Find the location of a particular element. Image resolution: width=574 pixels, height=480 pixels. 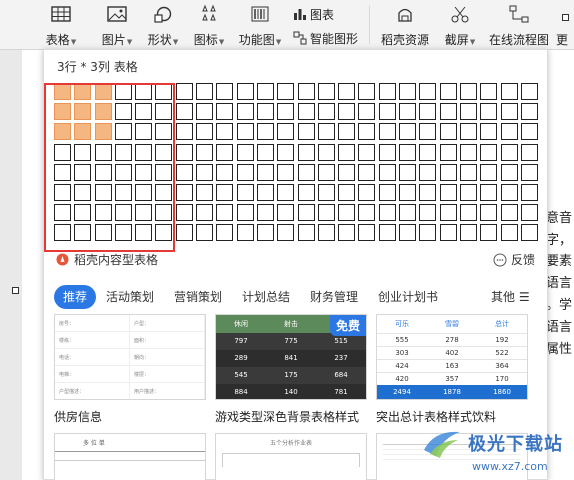

ribbon-shapes-button: 形状▼ is located at coordinates (163, 25).